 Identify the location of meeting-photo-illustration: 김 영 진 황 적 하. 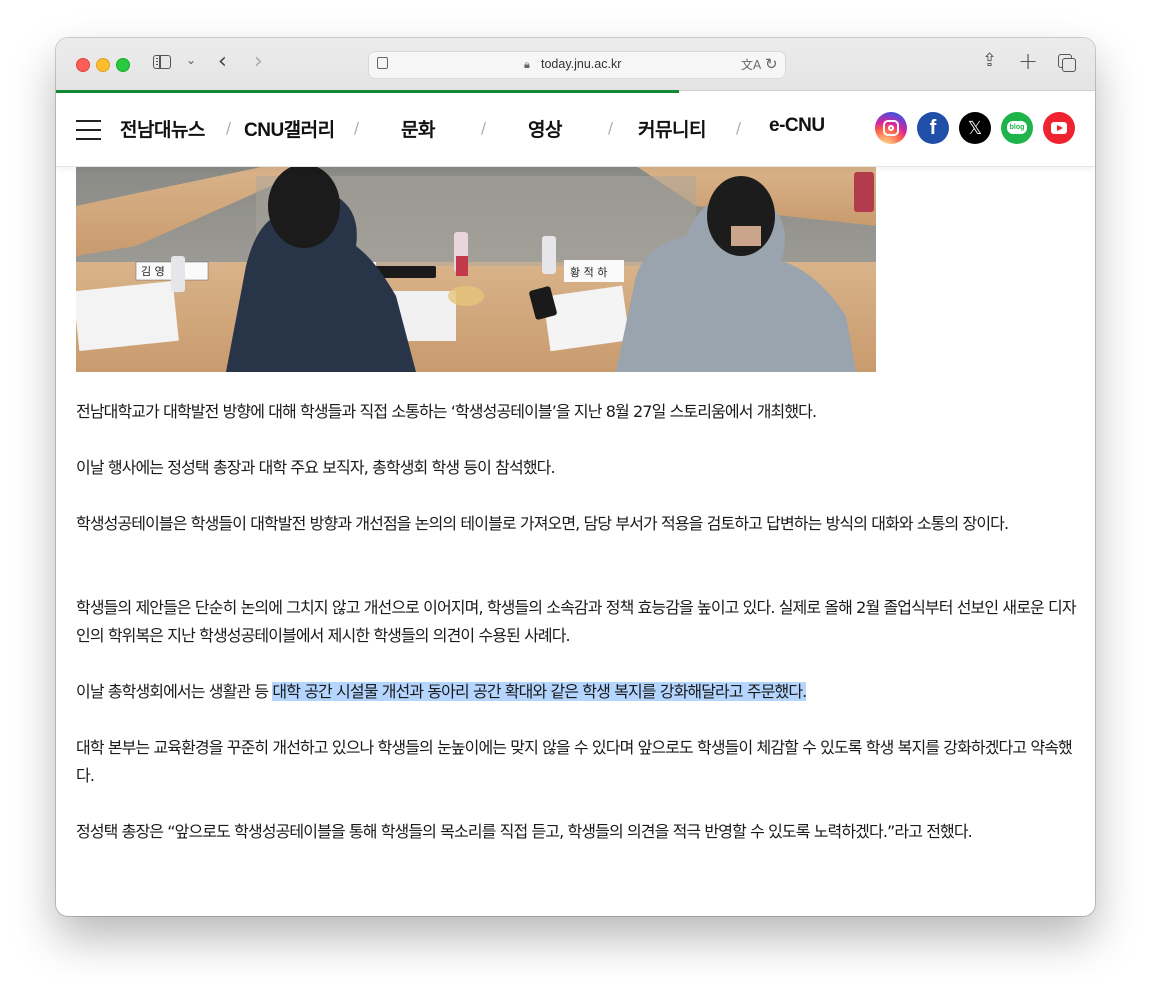
(476, 269).